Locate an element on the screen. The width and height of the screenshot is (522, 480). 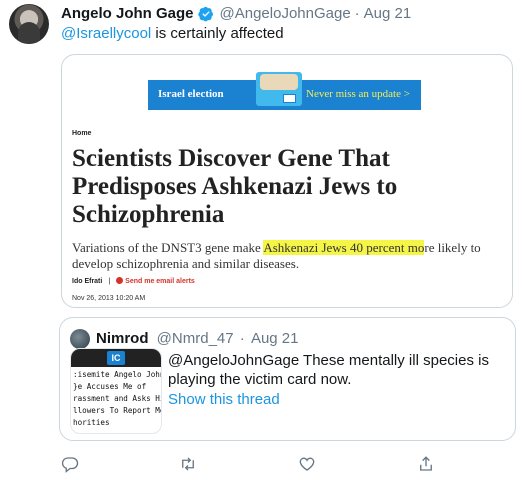
mention-link: @Israellycool is located at coordinates (106, 33).